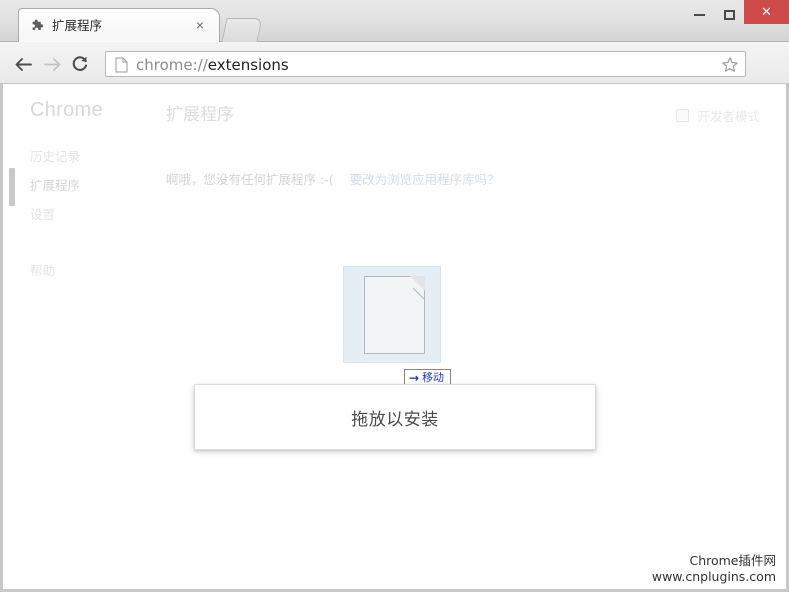  I want to click on developer-mode-toggle: 开发者模式, so click(718, 115).